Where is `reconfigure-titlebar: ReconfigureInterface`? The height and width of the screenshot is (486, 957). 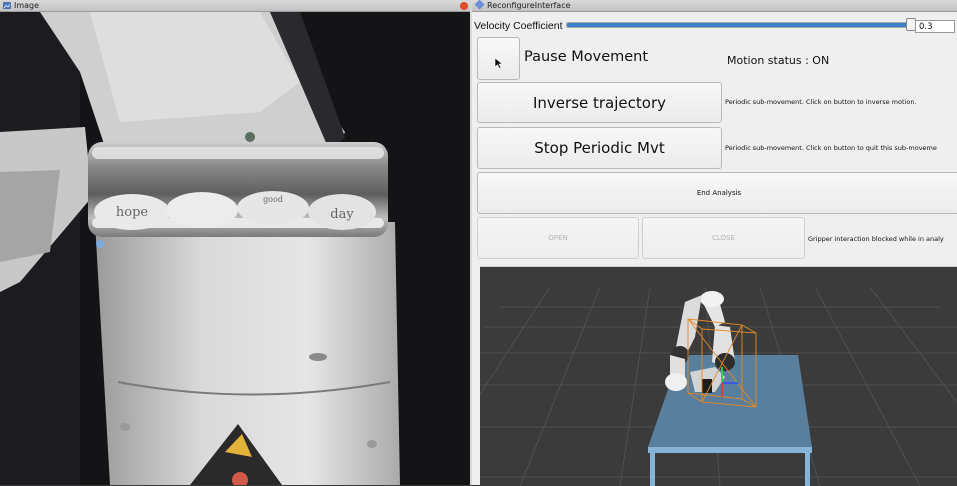 reconfigure-titlebar: ReconfigureInterface is located at coordinates (714, 6).